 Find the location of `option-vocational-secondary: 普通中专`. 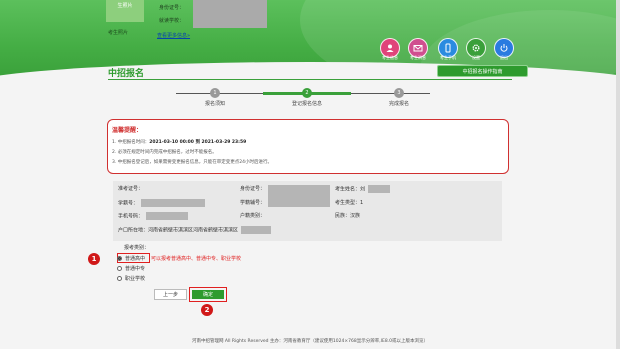

option-vocational-secondary: 普通中专 is located at coordinates (131, 268).